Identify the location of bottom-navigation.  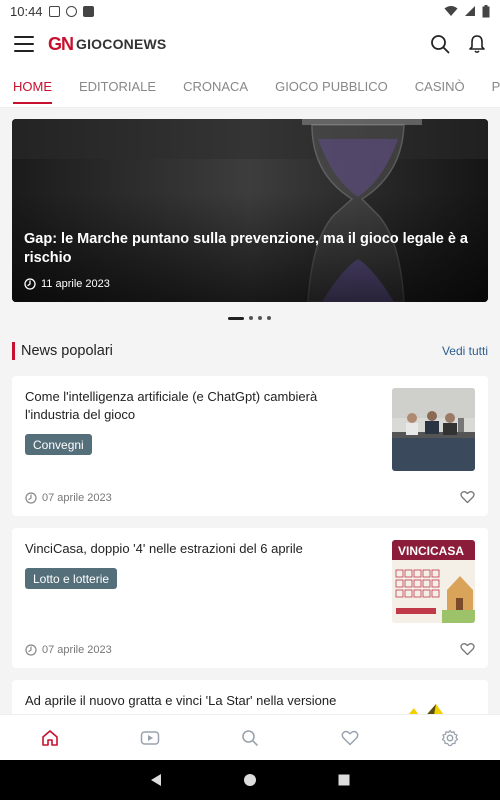
(250, 737).